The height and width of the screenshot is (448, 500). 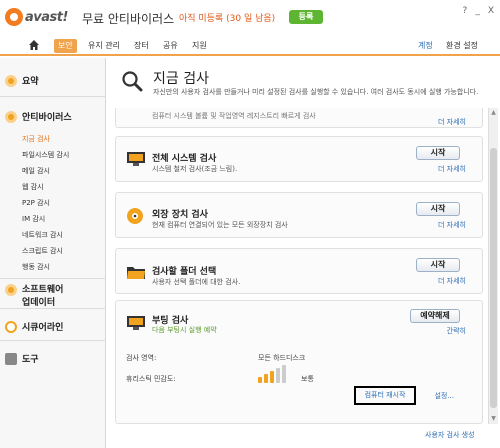 I want to click on removable-scan-title: 외장 장치 검사, so click(x=180, y=215).